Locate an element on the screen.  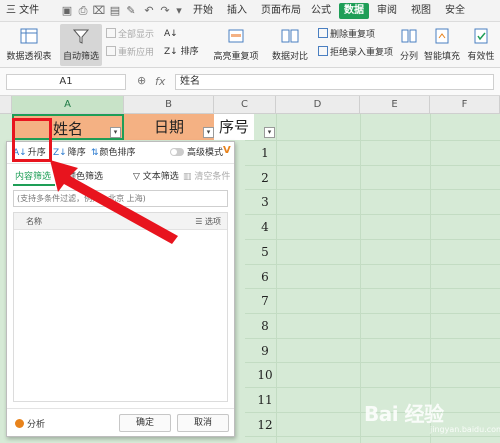
tab-data: 数据 is located at coordinates (354, 11).